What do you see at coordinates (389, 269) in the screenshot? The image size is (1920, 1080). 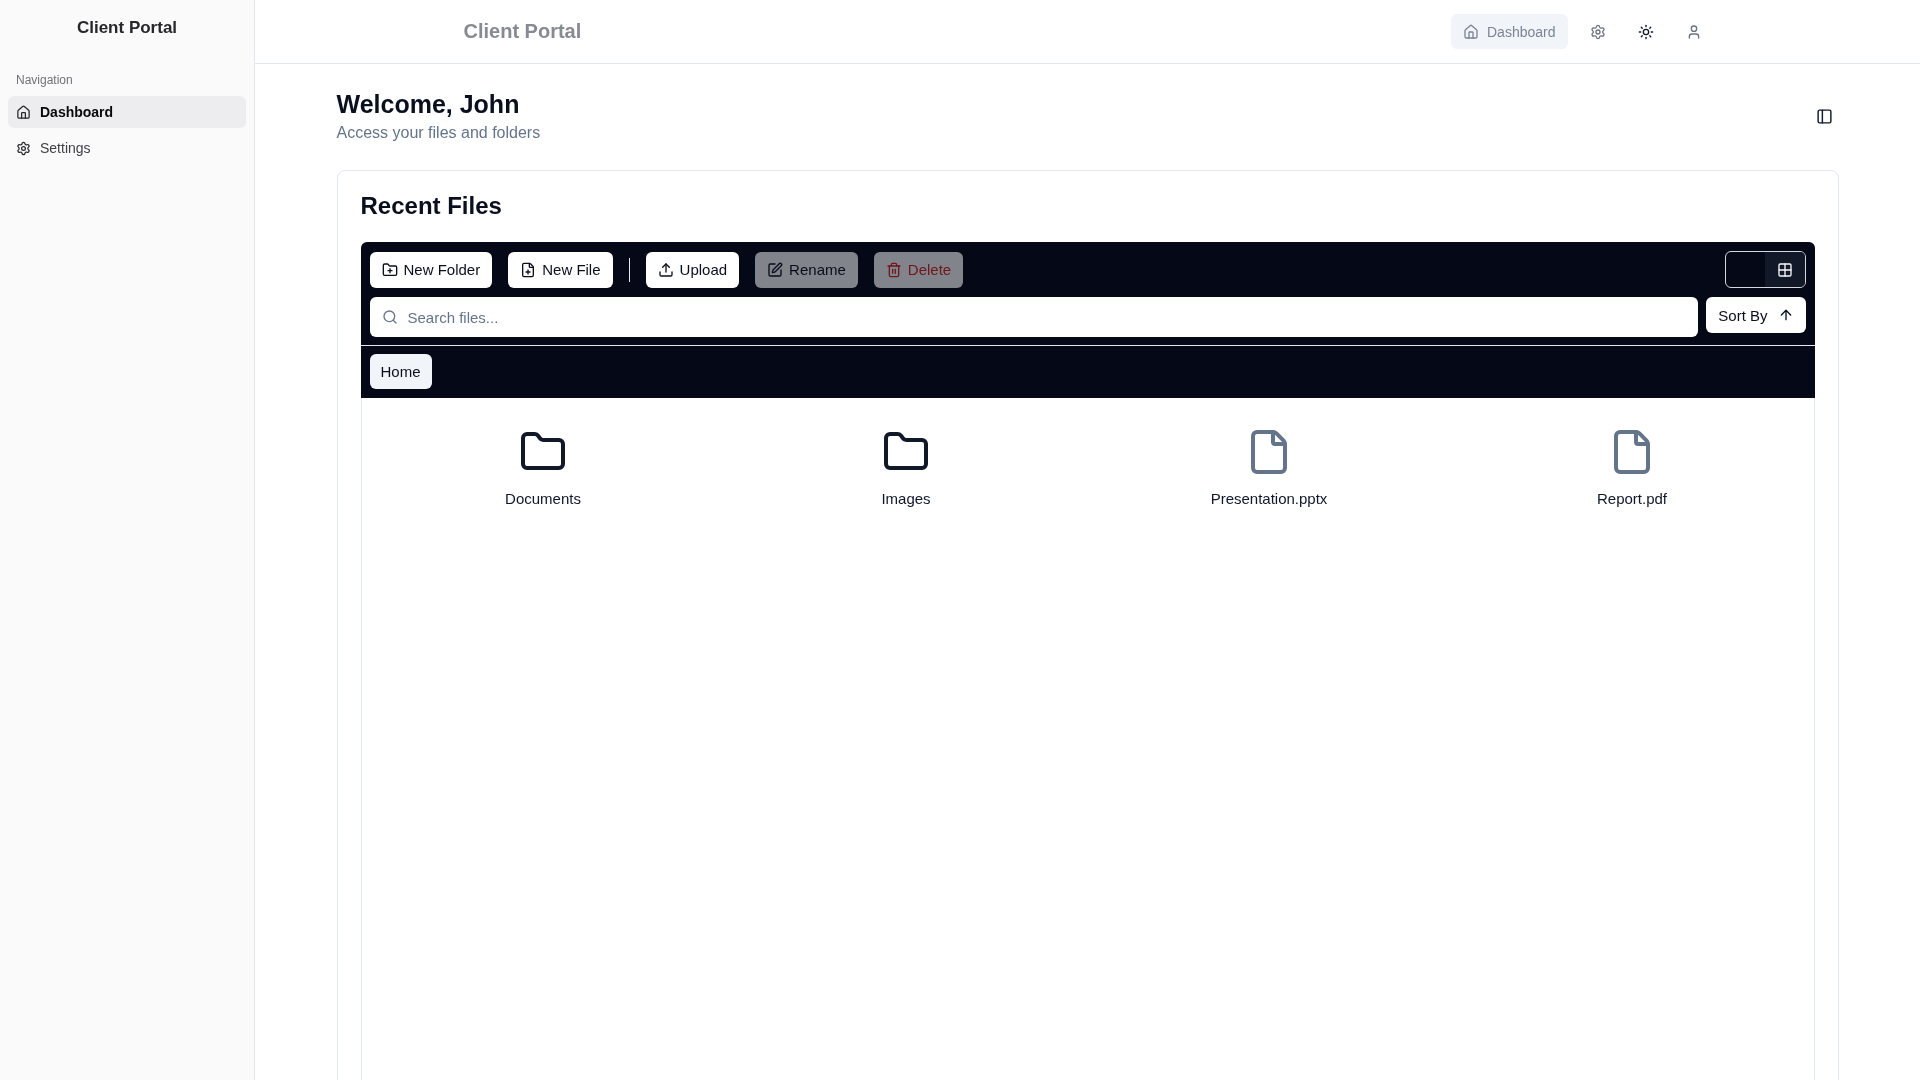 I see `folder-plus-icon` at bounding box center [389, 269].